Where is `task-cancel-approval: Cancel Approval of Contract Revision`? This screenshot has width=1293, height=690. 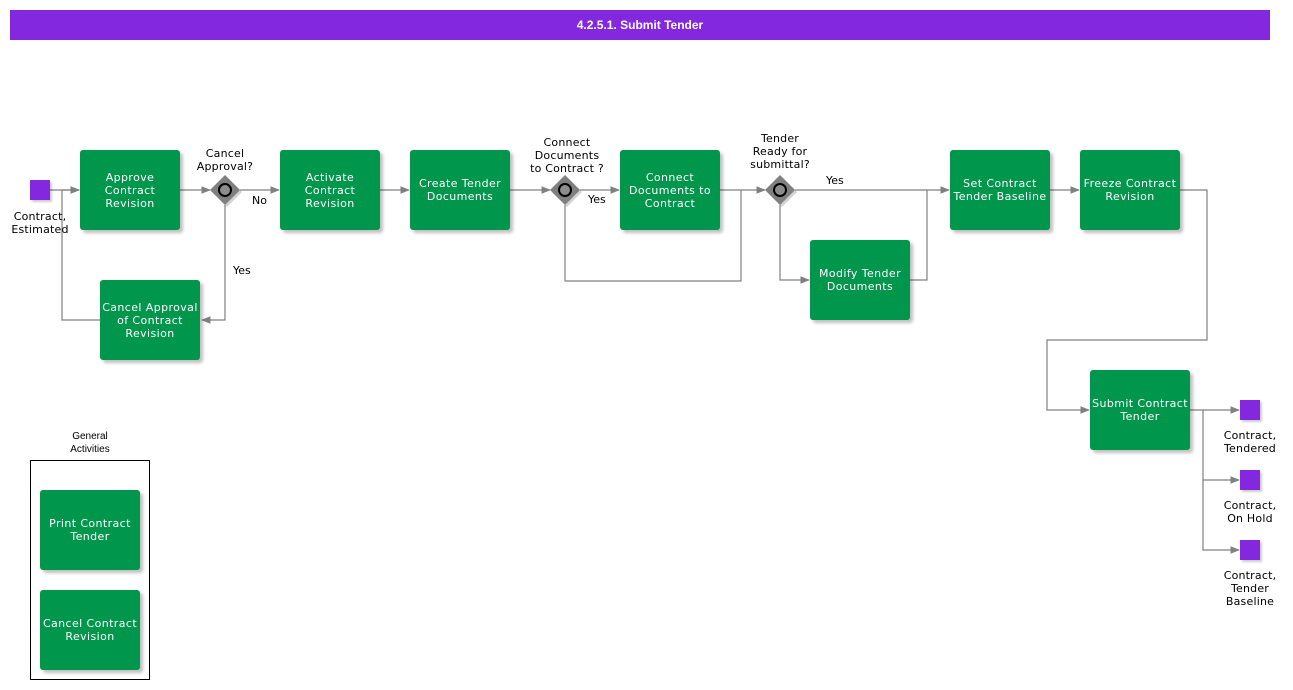
task-cancel-approval: Cancel Approval of Contract Revision is located at coordinates (150, 320).